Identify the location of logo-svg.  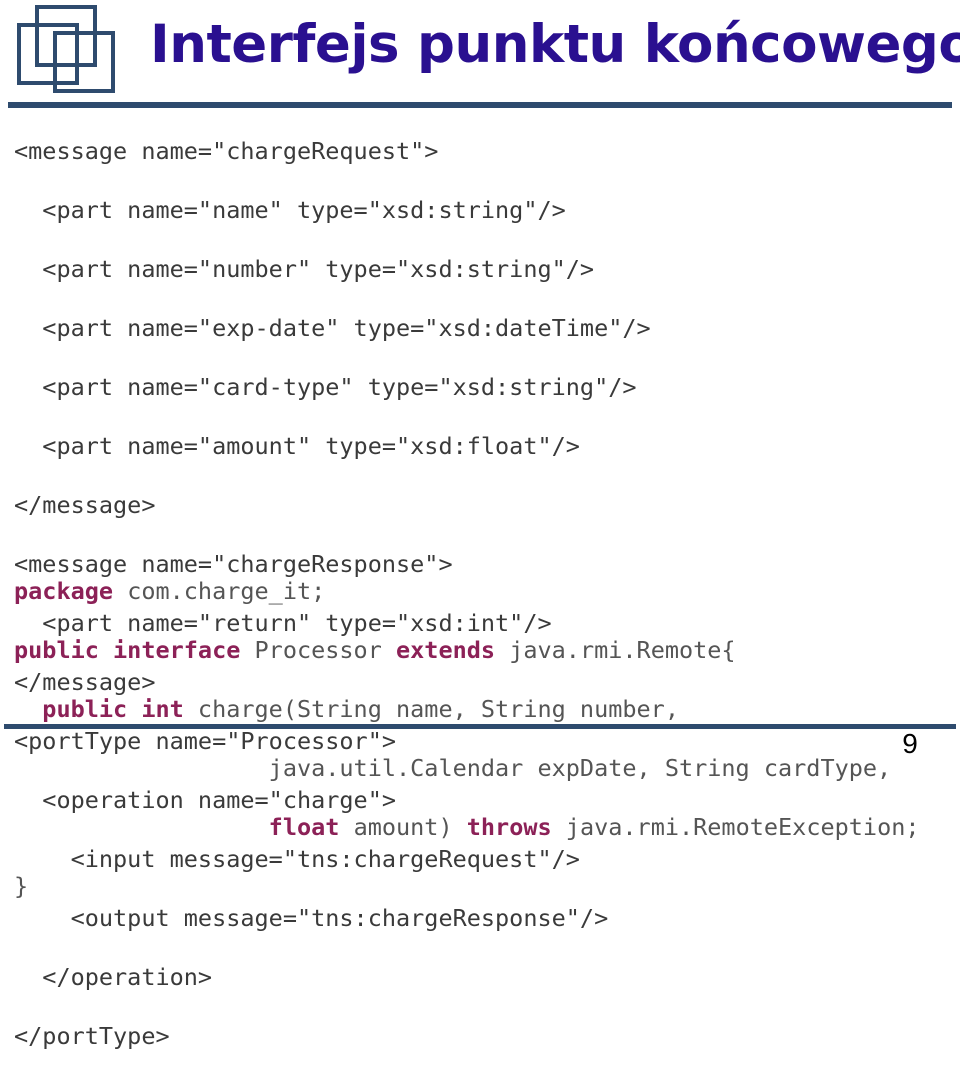
(66, 49).